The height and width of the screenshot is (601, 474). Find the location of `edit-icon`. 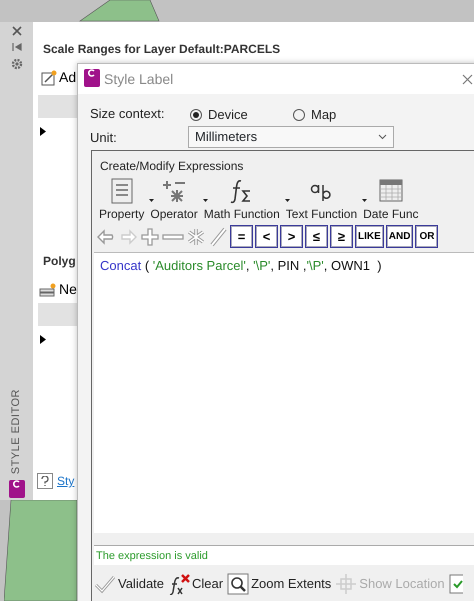

edit-icon is located at coordinates (49, 78).